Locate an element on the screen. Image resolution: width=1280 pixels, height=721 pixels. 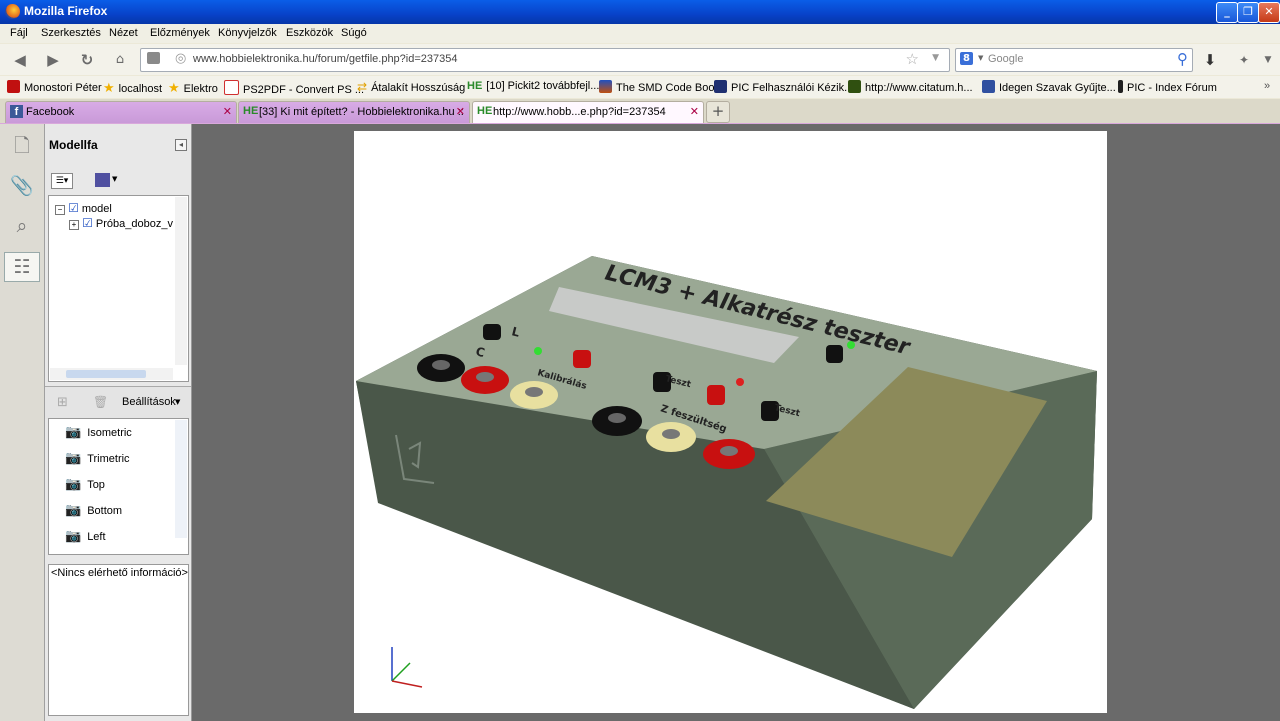
menu-view: Nézet is located at coordinates (123, 33).